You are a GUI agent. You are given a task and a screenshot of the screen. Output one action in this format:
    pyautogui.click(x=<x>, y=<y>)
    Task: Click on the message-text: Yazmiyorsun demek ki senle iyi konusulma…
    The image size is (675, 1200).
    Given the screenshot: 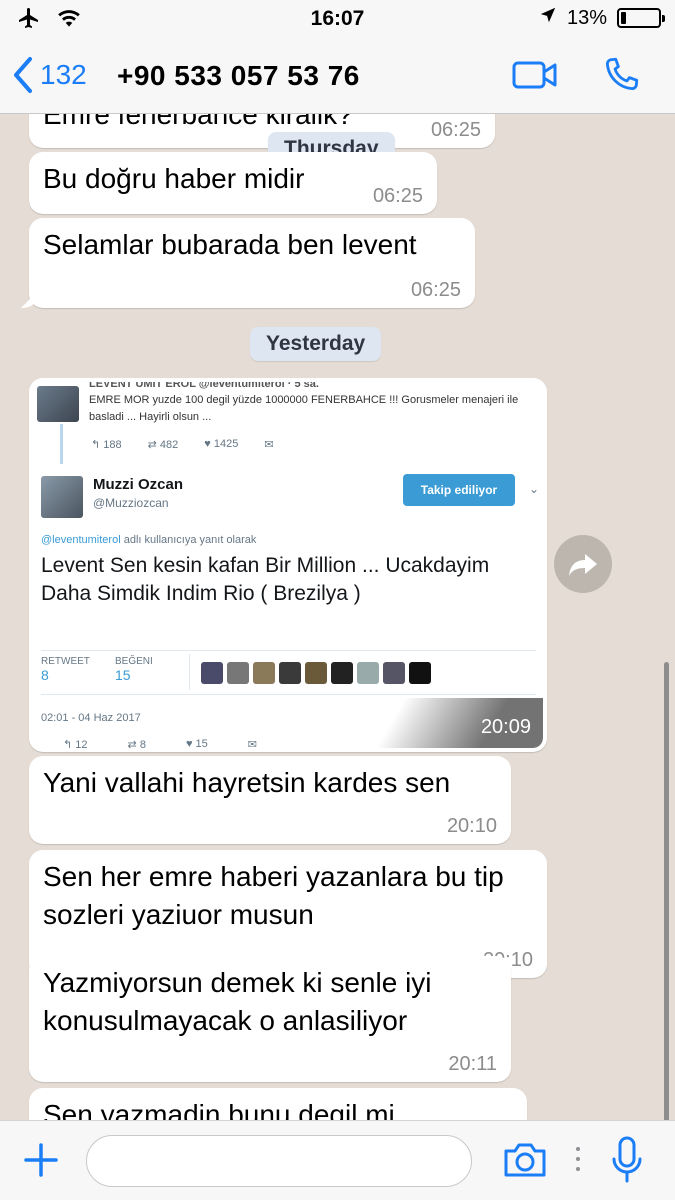 What is the action you would take?
    pyautogui.click(x=241, y=1001)
    